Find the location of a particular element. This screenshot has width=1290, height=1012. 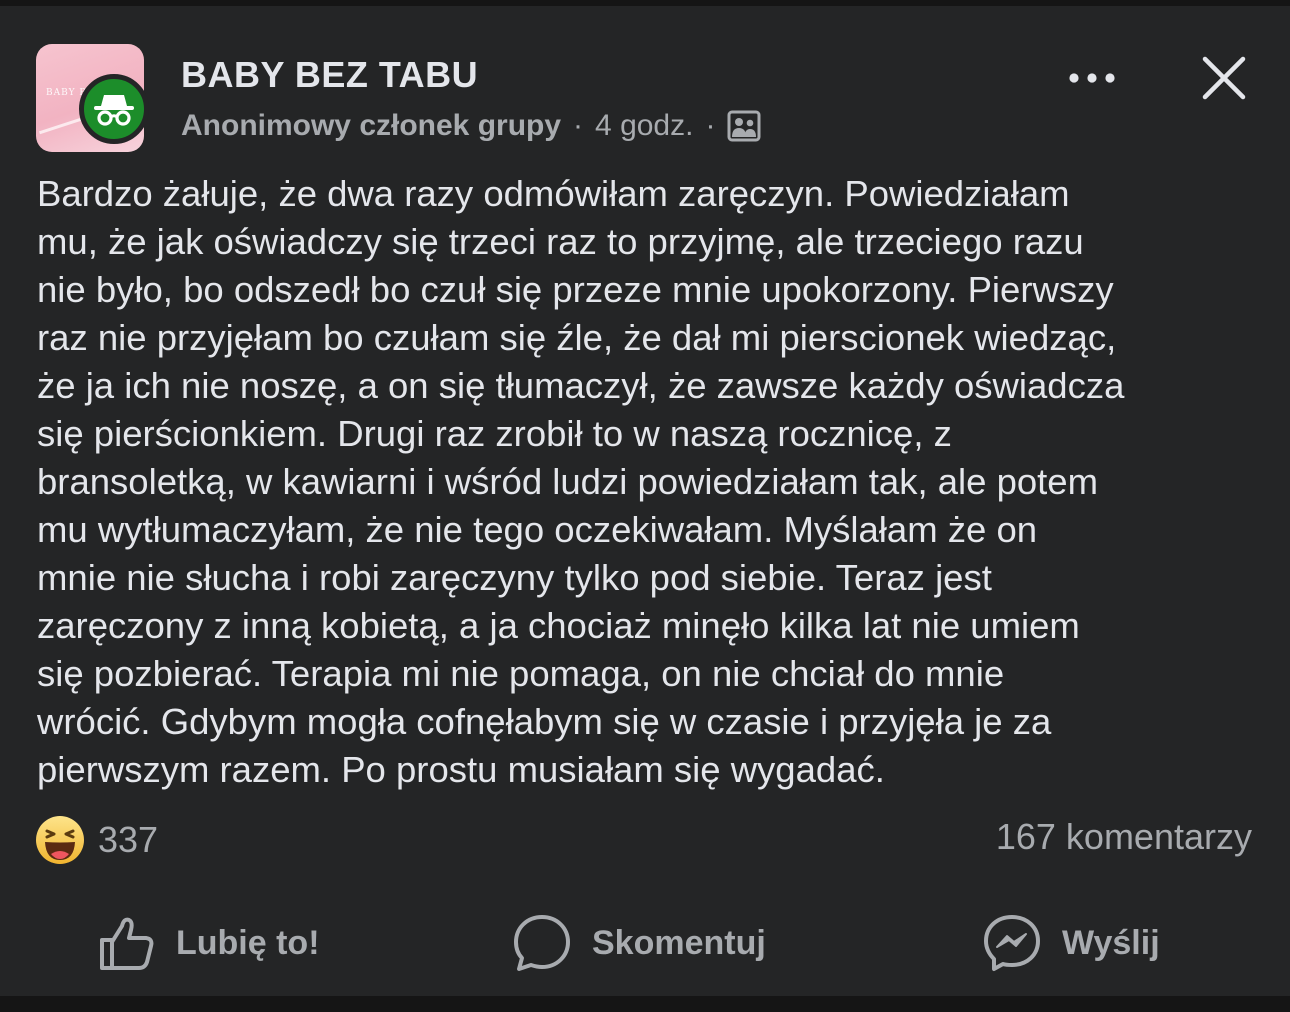

post-meta: Anonimowy członek grupy · 4 godz. · is located at coordinates (471, 126).